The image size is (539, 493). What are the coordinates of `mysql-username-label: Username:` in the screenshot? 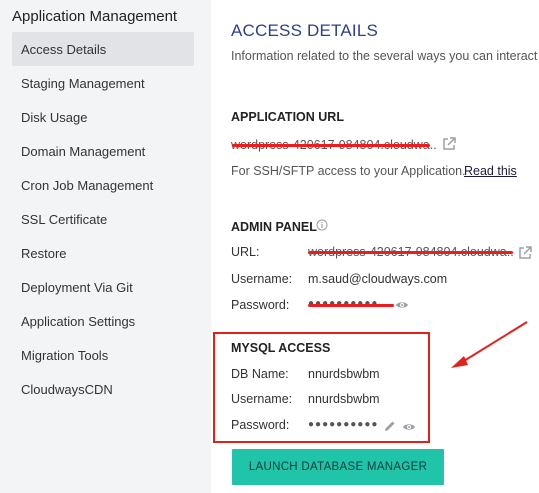 It's located at (262, 399).